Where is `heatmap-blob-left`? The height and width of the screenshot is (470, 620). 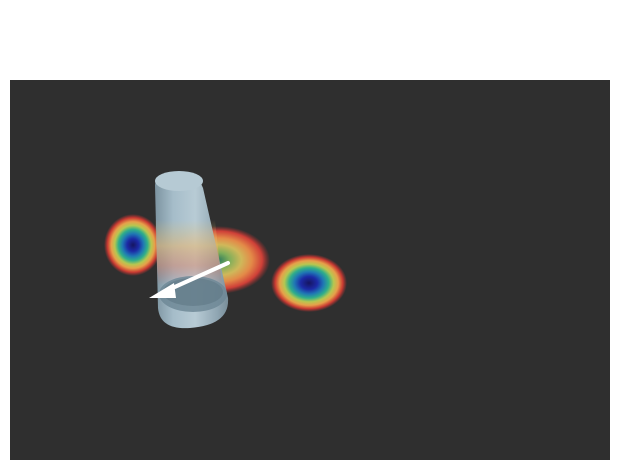 heatmap-blob-left is located at coordinates (133, 245).